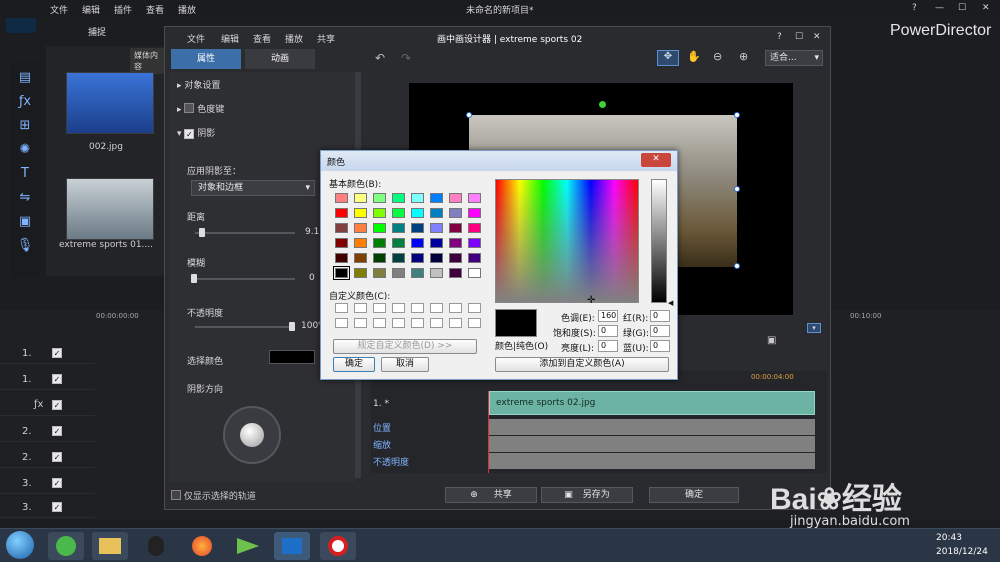  I want to click on screen-icon: ▣, so click(771, 340).